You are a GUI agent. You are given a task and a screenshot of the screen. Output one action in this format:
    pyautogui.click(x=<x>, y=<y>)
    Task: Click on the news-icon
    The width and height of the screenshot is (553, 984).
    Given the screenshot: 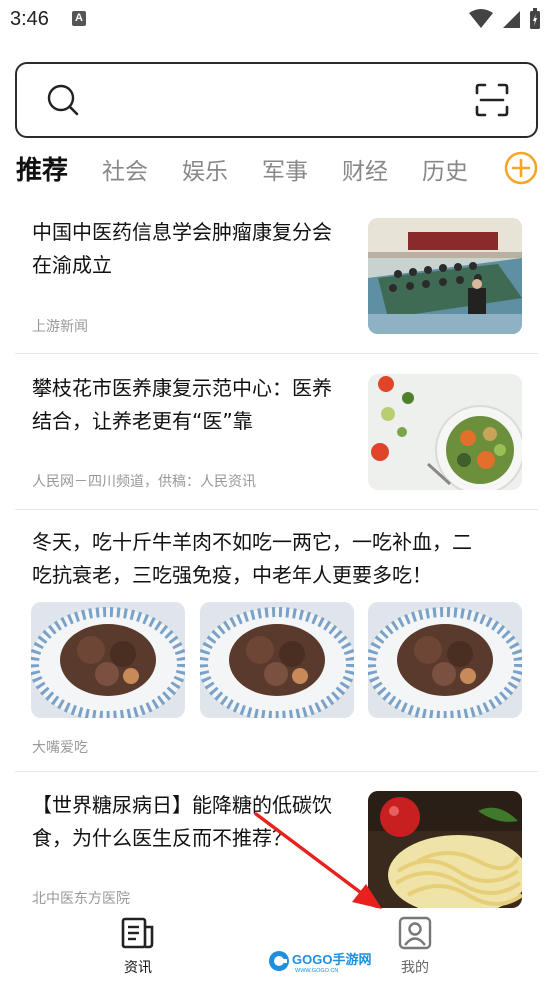 What is the action you would take?
    pyautogui.click(x=137, y=933)
    